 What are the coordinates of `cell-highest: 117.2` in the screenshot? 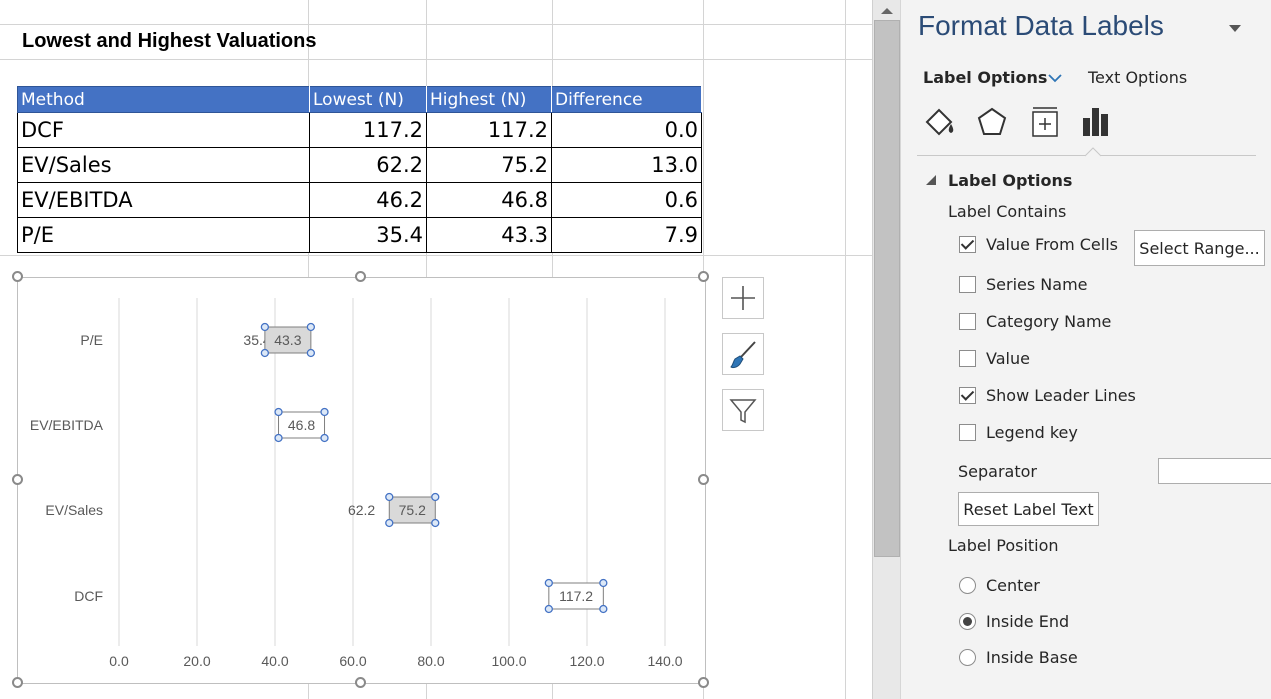 It's located at (489, 130).